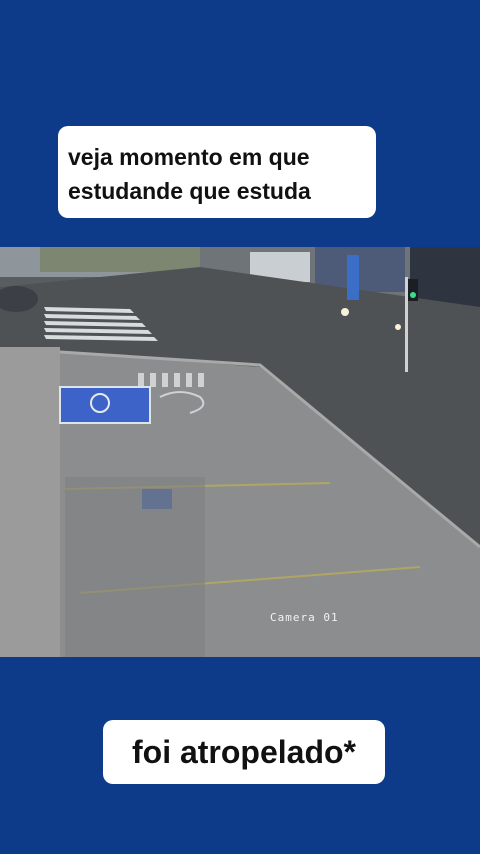 This screenshot has height=854, width=480. Describe the element at coordinates (217, 172) in the screenshot. I see `top-caption: veja momento em que estudande que estuda` at that location.